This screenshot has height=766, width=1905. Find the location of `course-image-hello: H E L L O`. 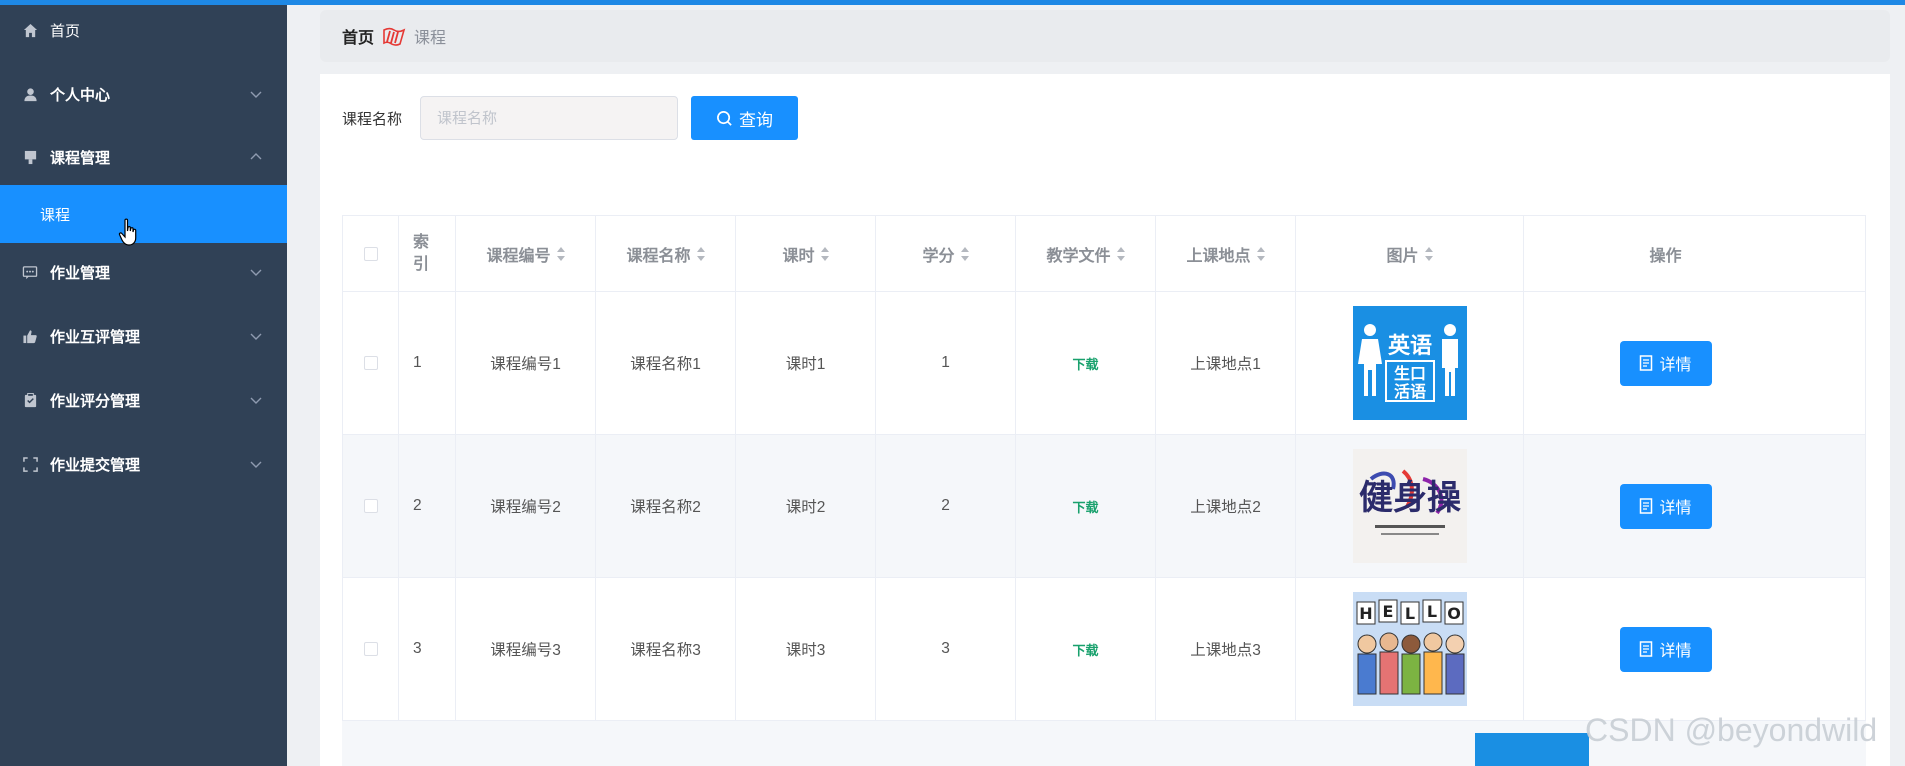

course-image-hello: H E L L O is located at coordinates (1409, 649).